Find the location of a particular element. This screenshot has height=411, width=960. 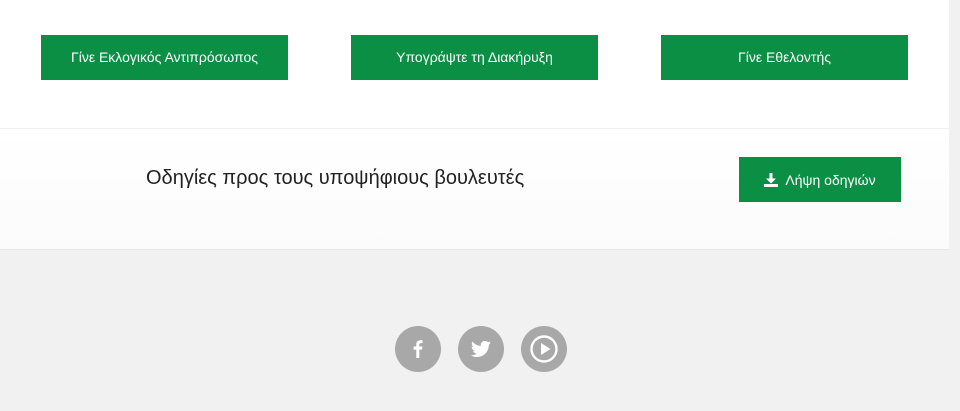

youtube-link is located at coordinates (544, 349).